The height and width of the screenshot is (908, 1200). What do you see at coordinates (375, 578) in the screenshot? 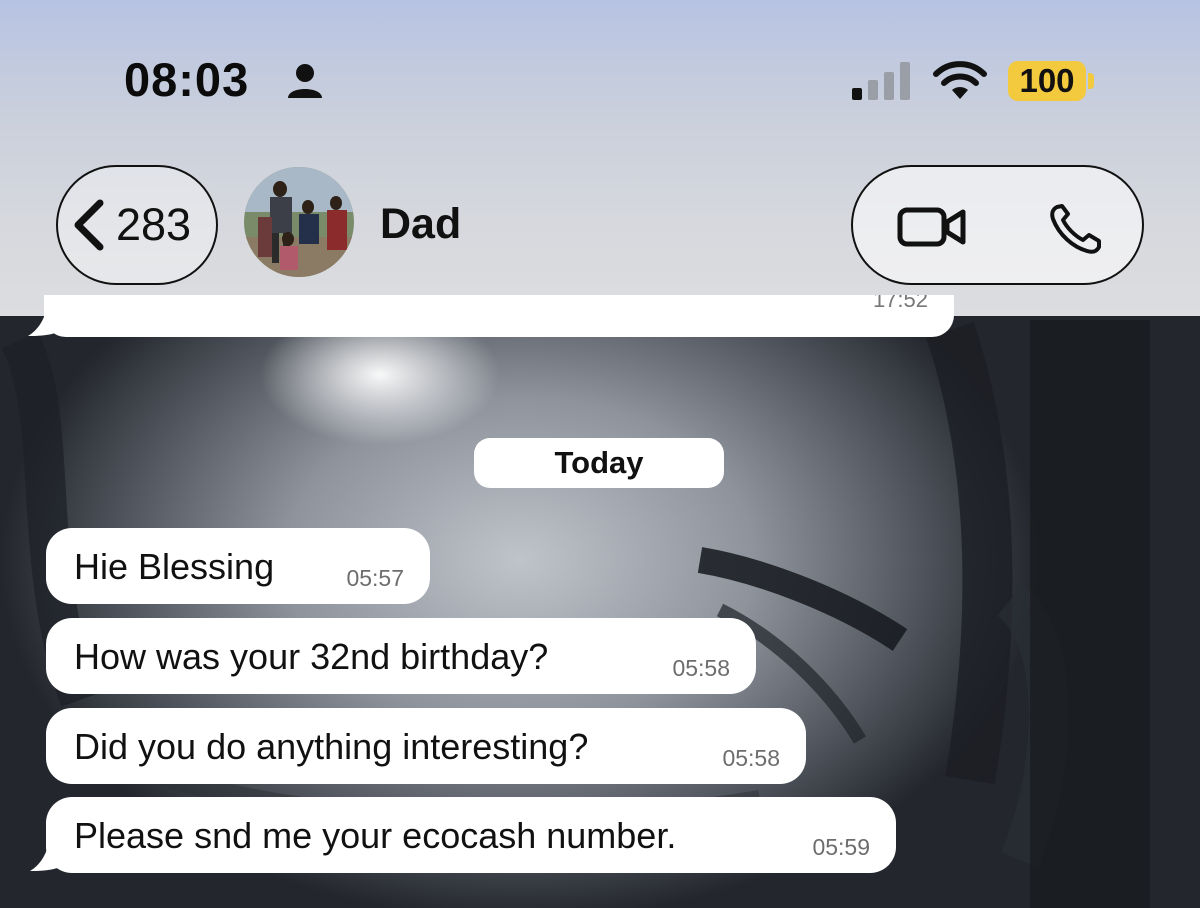
I see `message-time: 05:57` at bounding box center [375, 578].